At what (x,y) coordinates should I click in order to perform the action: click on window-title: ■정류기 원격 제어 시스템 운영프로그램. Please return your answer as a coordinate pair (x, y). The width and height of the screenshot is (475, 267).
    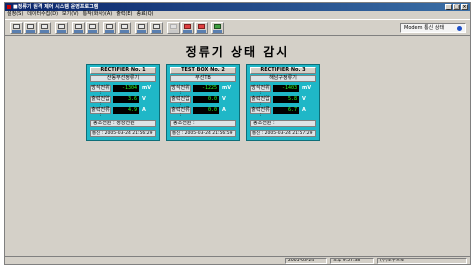
    Looking at the image, I should click on (56, 7).